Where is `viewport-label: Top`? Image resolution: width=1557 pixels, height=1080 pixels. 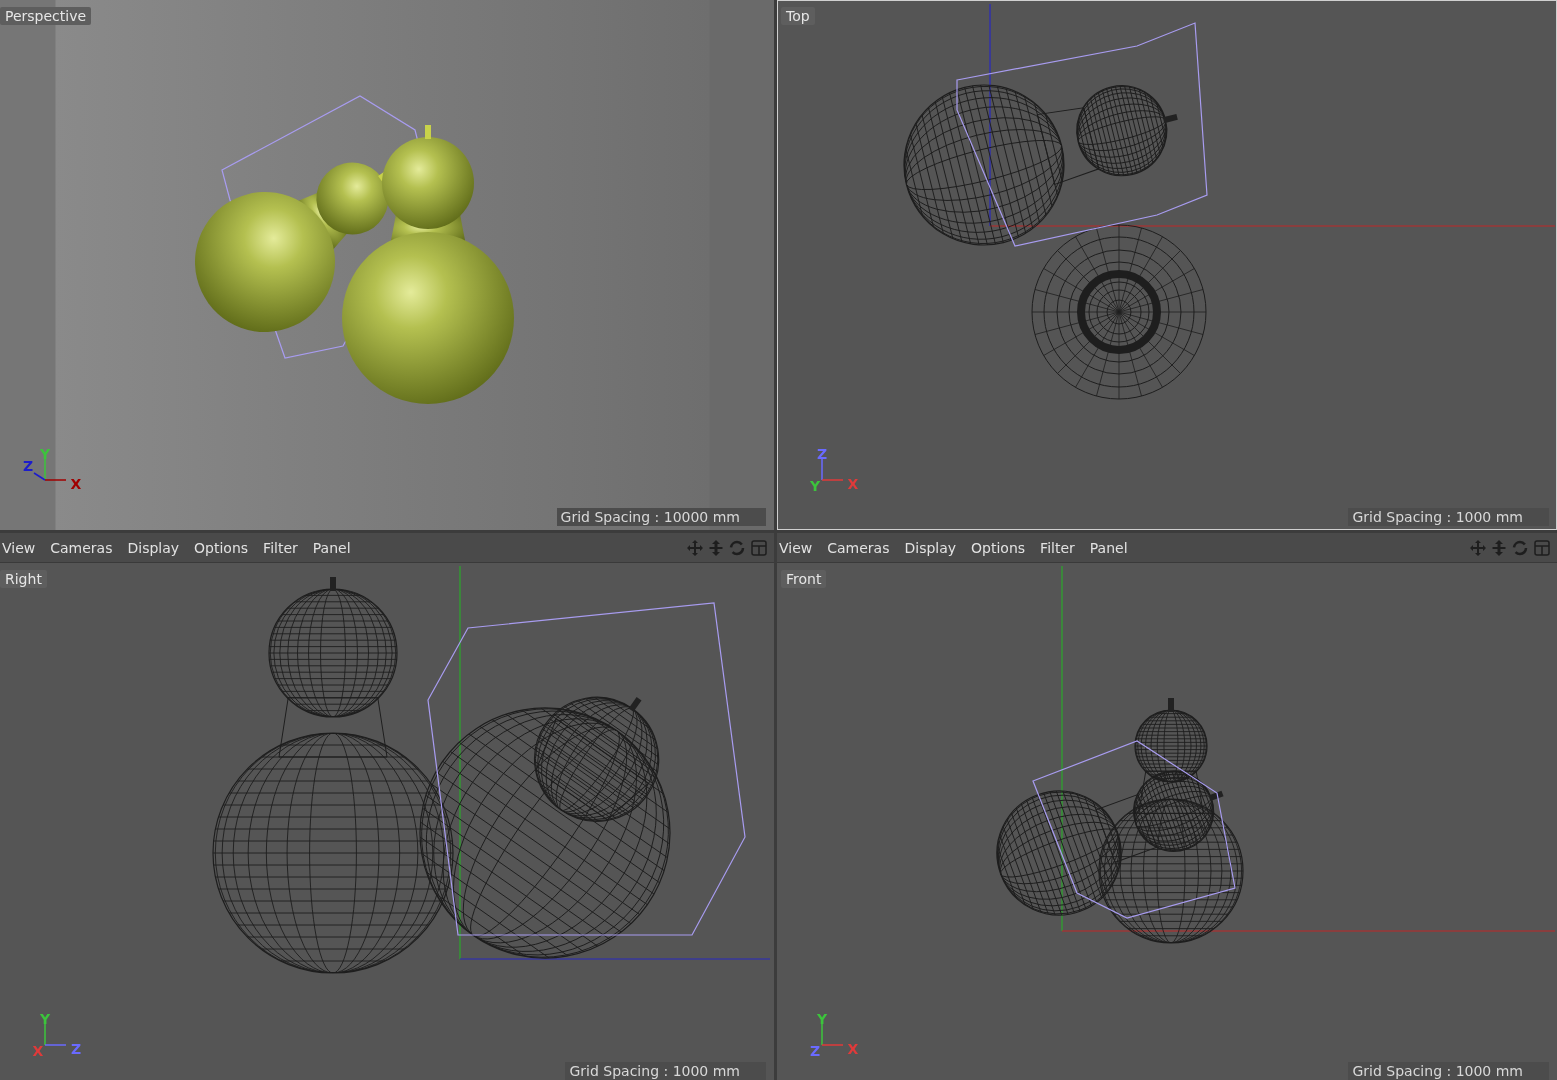
viewport-label: Top is located at coordinates (798, 16).